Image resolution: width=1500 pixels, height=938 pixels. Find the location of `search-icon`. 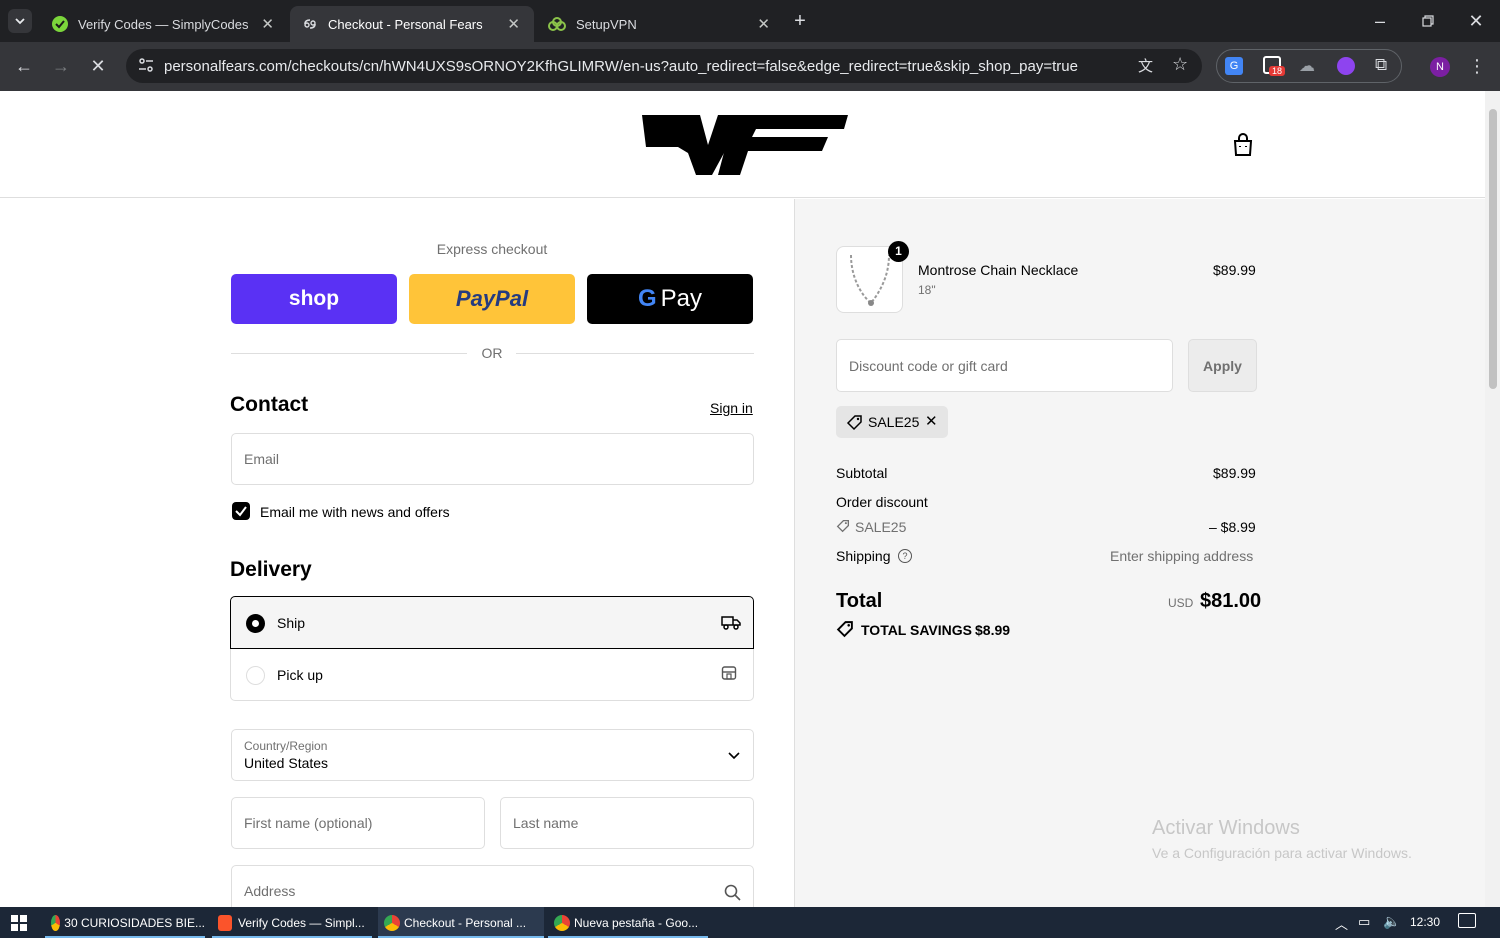

search-icon is located at coordinates (732, 892).